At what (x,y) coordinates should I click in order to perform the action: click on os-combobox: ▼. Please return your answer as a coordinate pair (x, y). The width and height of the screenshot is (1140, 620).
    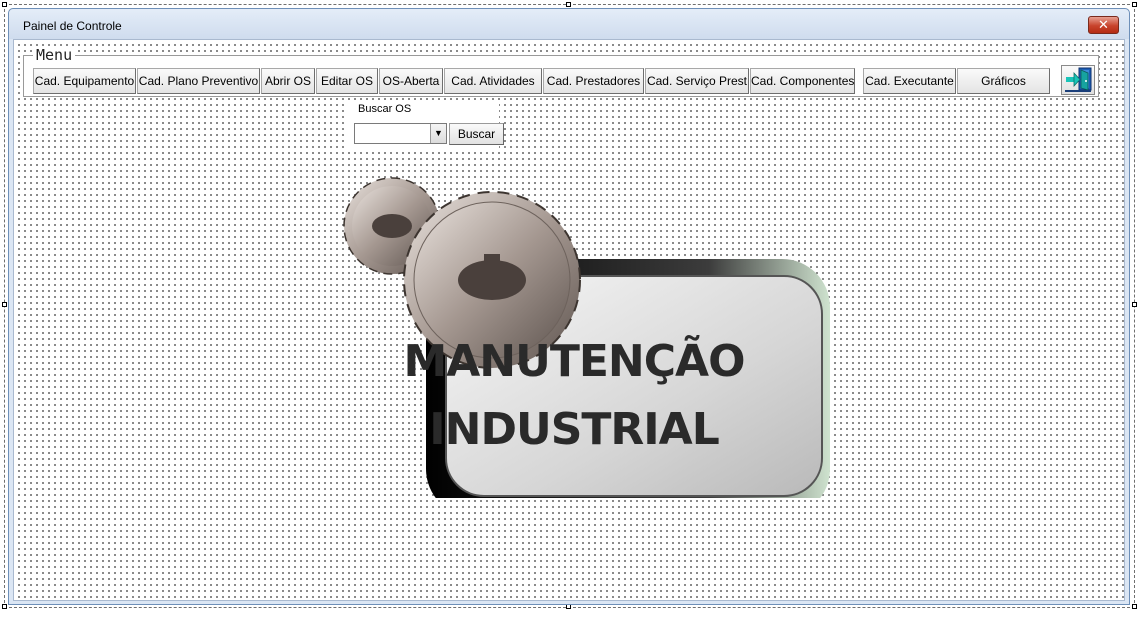
    Looking at the image, I should click on (400, 133).